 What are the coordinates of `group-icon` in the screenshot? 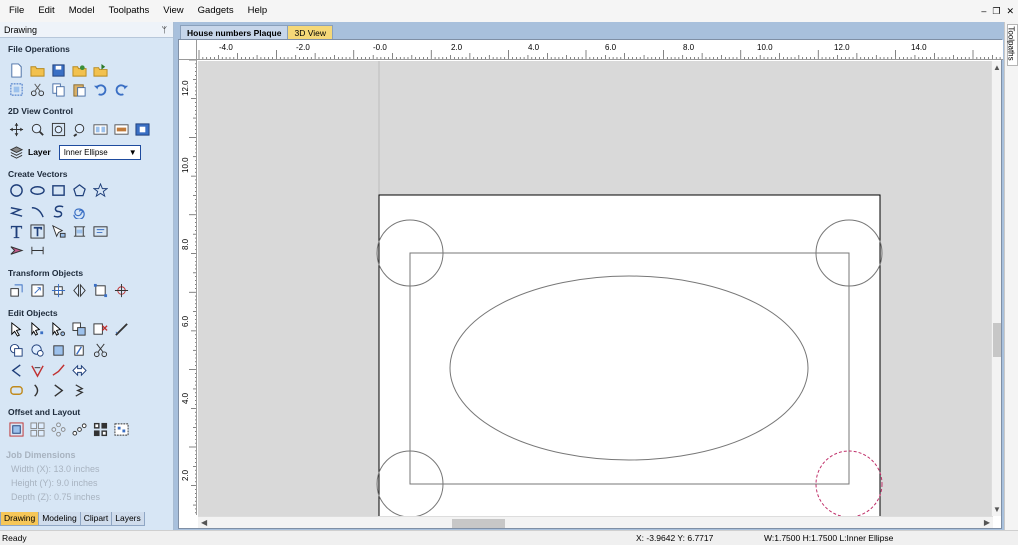 It's located at (79, 329).